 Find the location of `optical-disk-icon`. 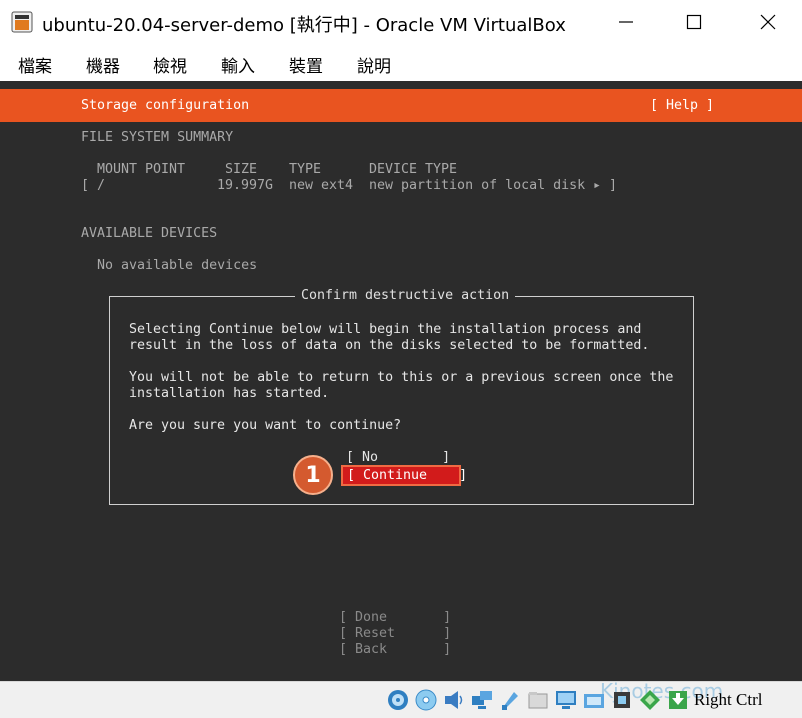

optical-disk-icon is located at coordinates (426, 700).